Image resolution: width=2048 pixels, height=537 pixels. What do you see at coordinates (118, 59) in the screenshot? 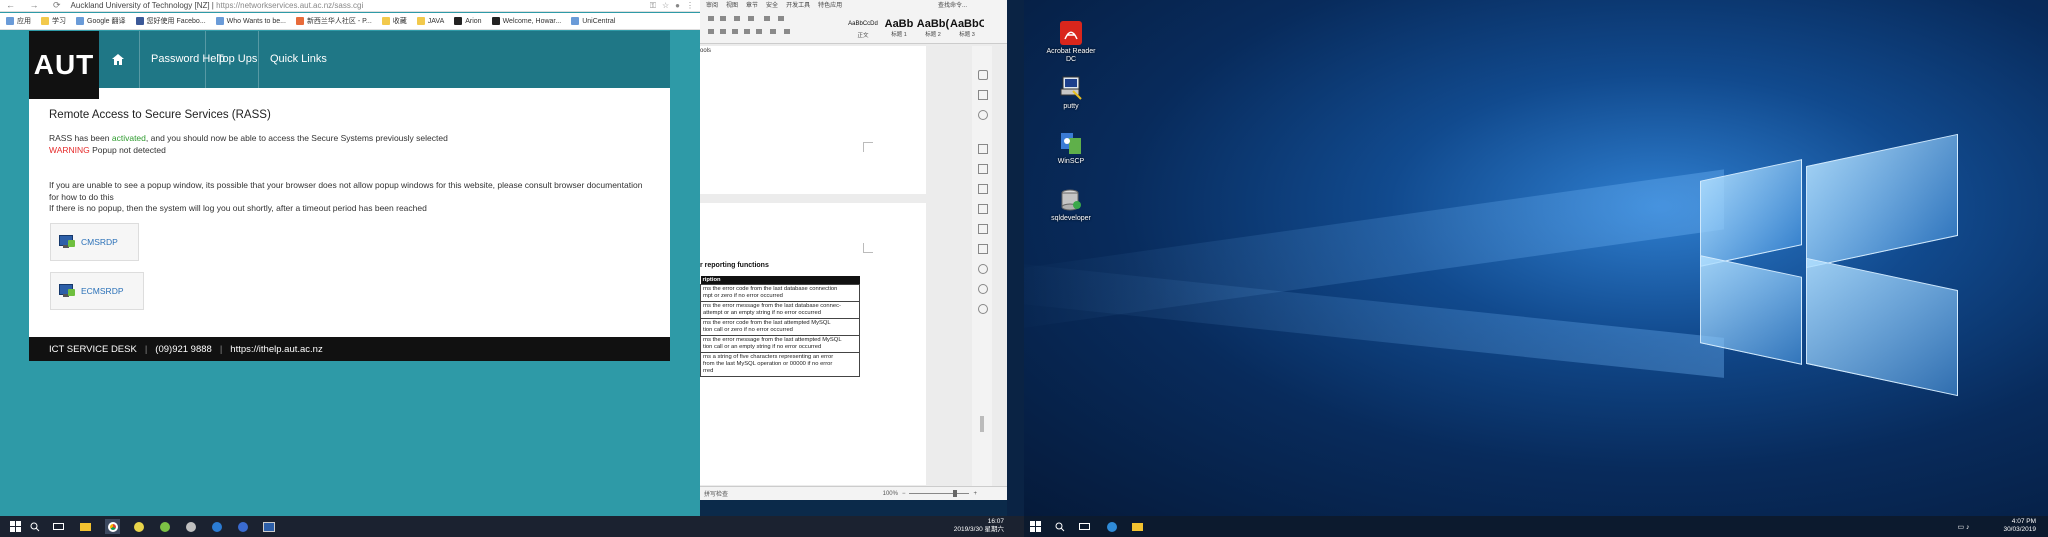
I see `home-icon` at bounding box center [118, 59].